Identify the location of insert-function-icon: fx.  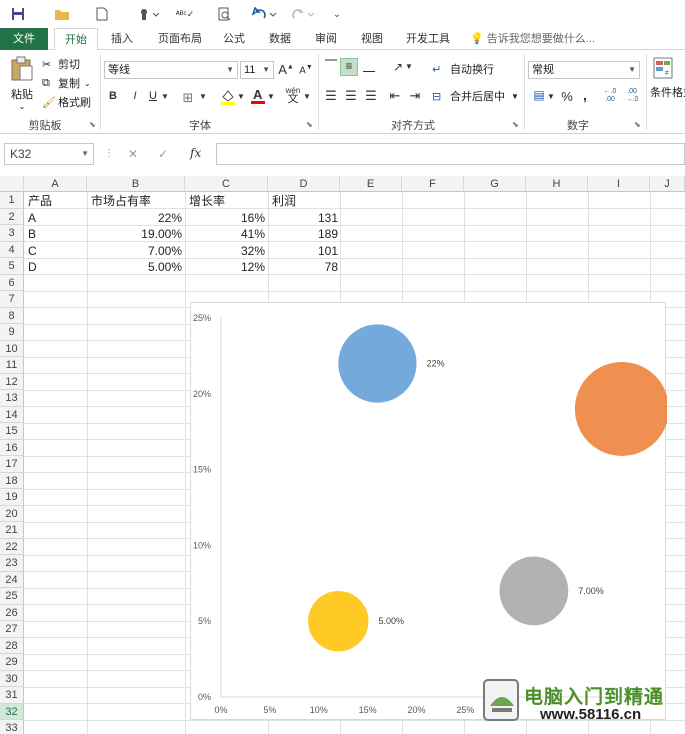
(195, 153).